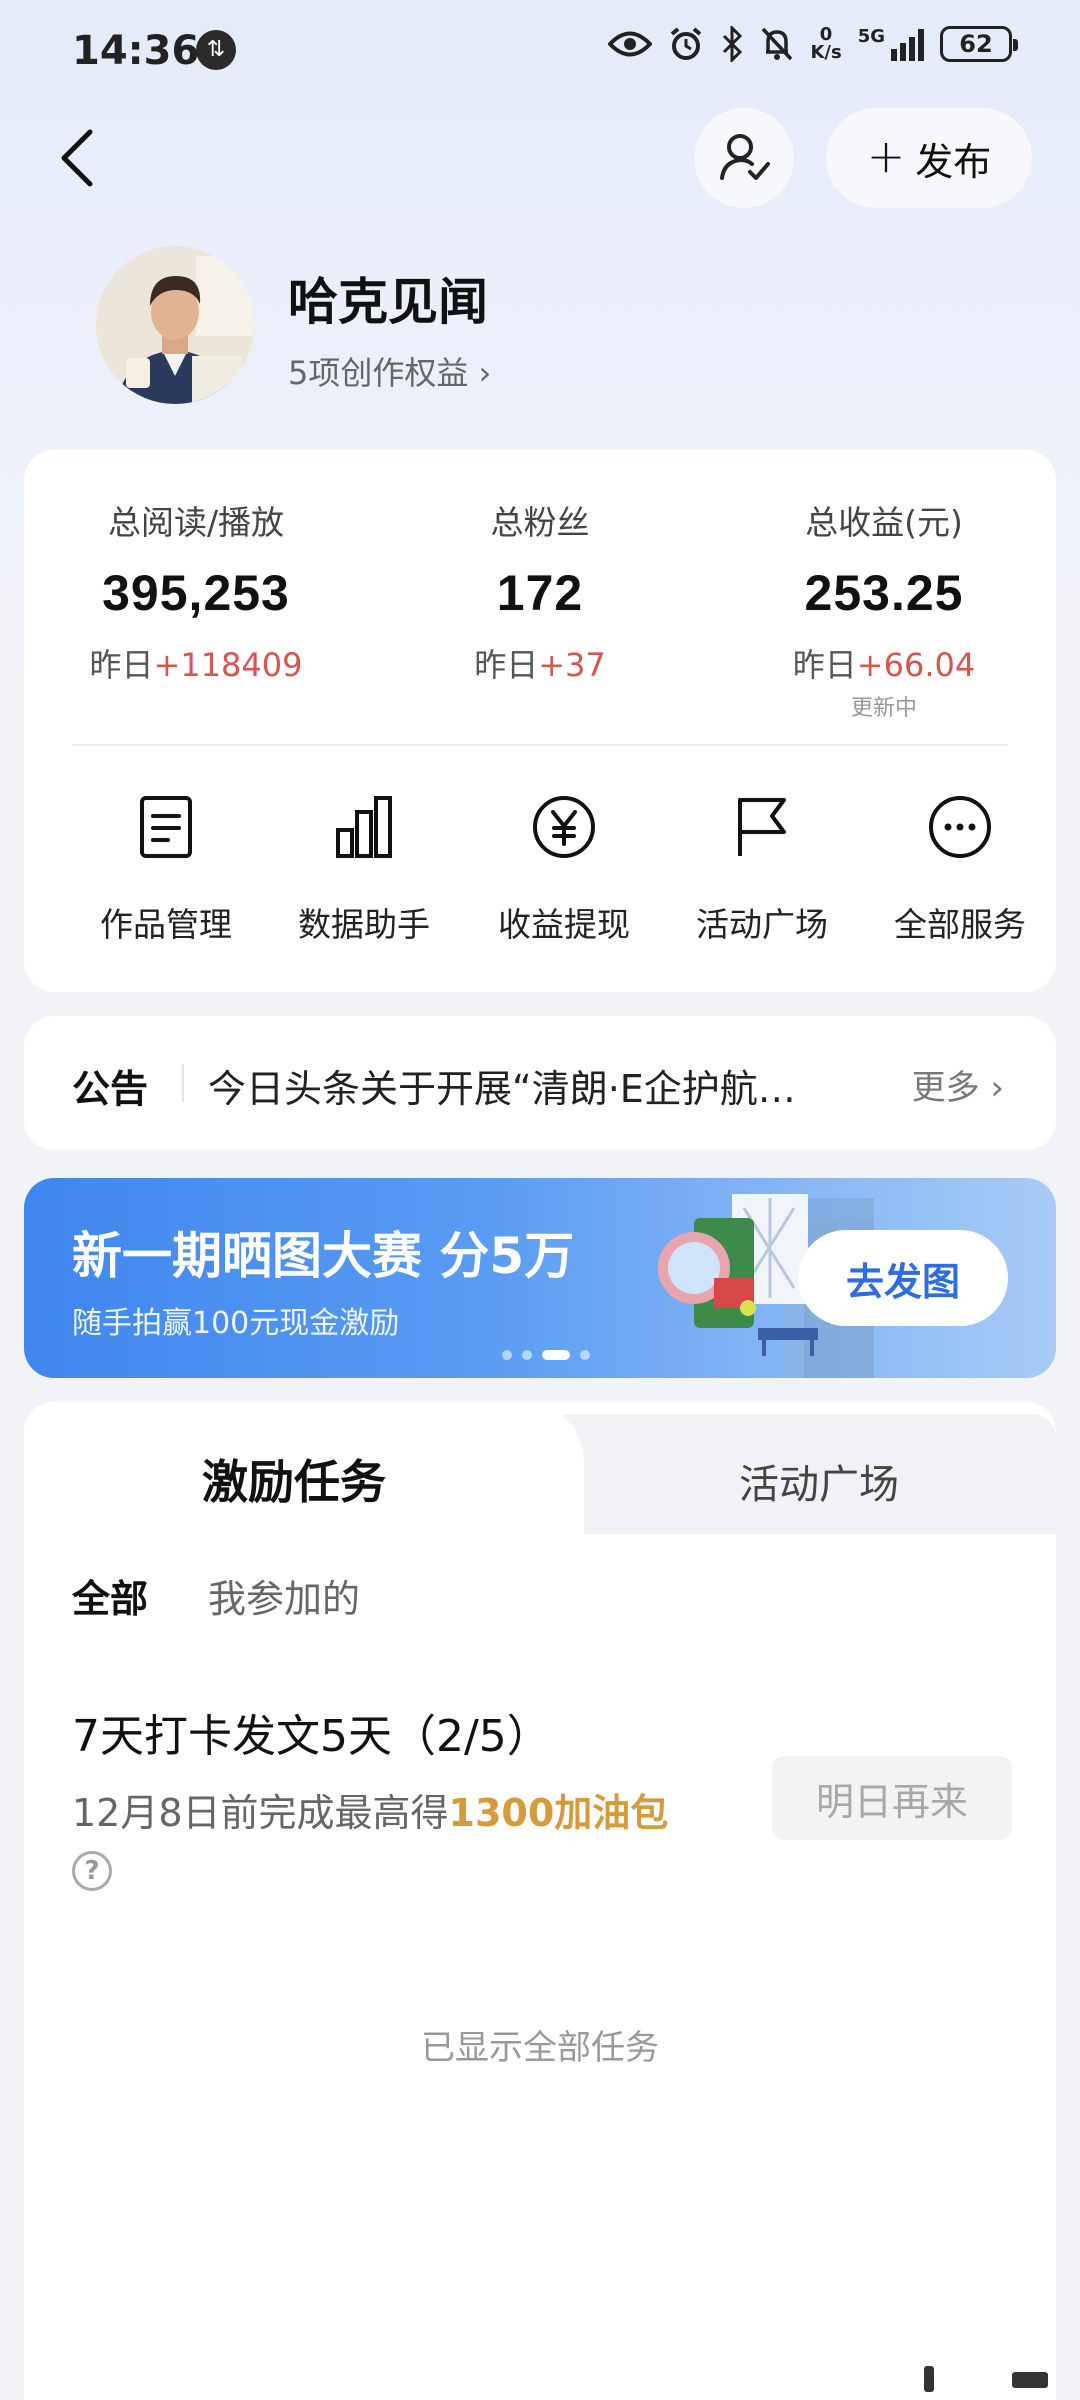  I want to click on back-button, so click(80, 158).